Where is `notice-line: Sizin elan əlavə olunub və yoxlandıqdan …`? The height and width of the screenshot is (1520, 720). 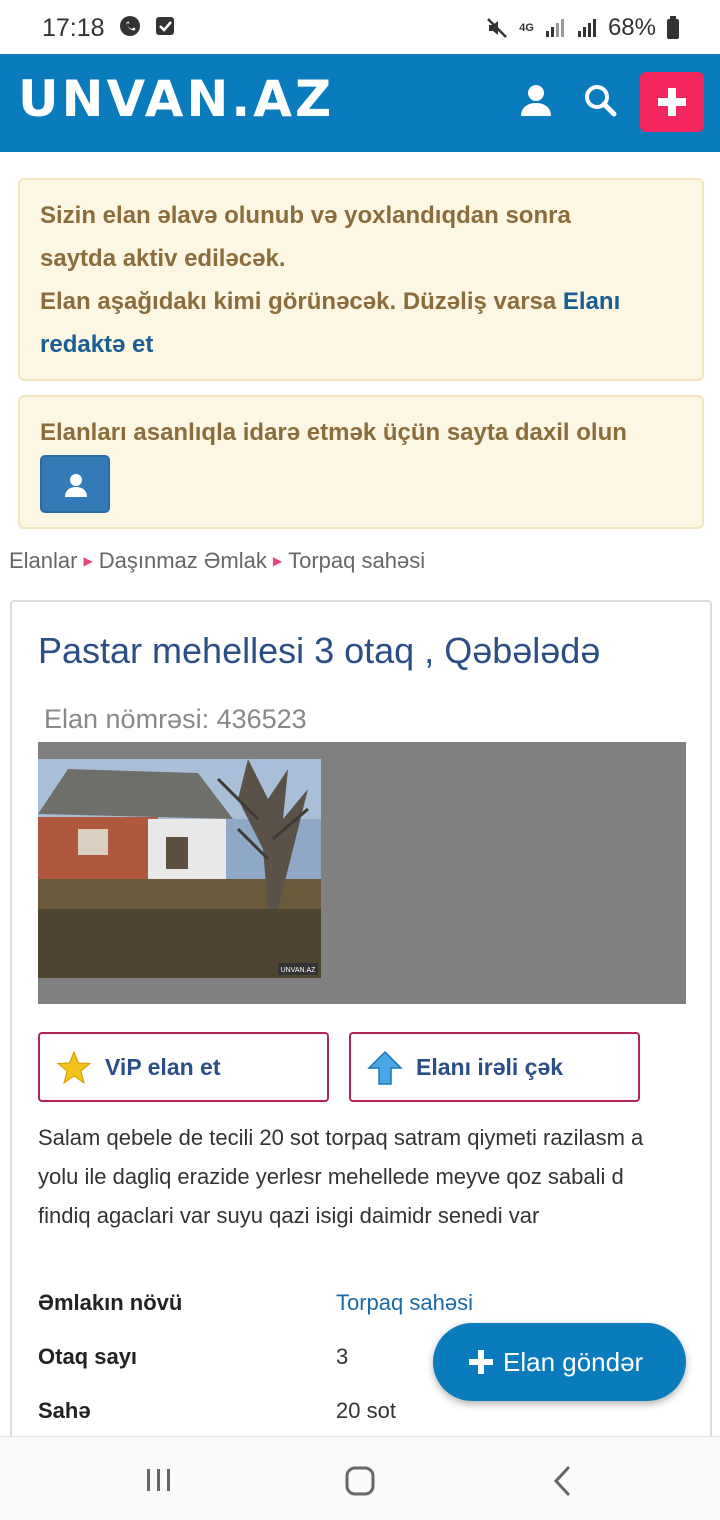 notice-line: Sizin elan əlavə olunub və yoxlandıqdan … is located at coordinates (305, 215).